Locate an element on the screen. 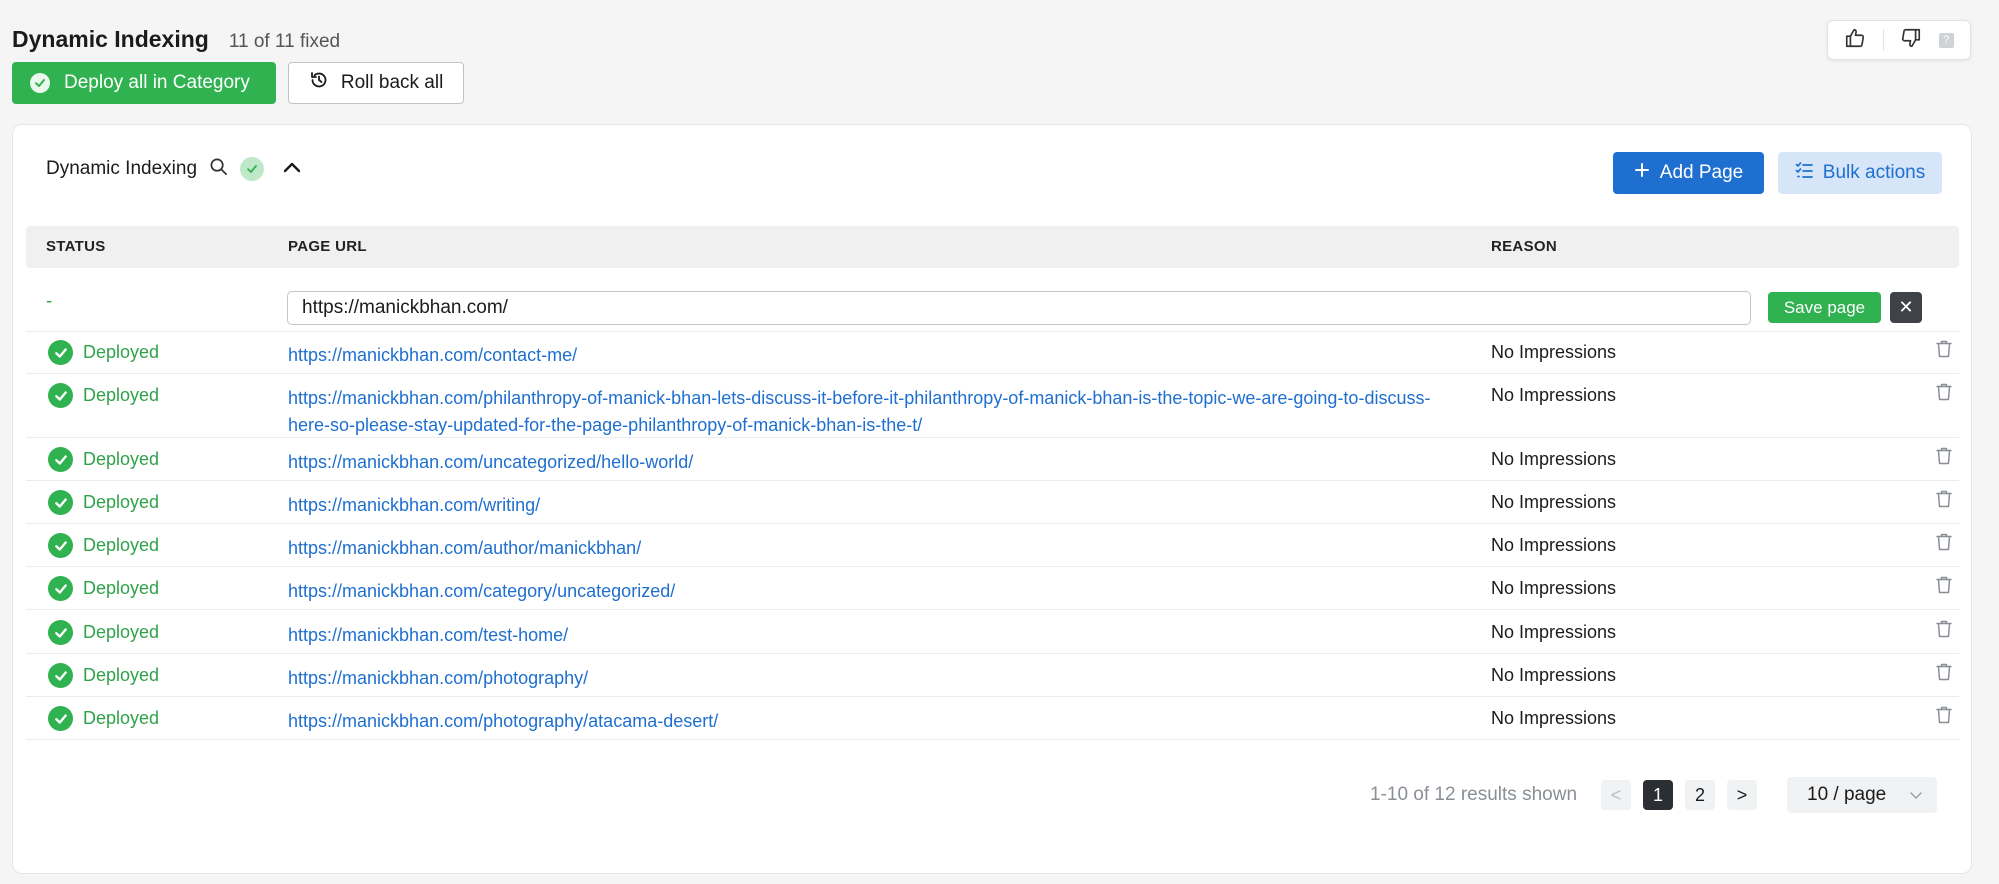  search-icon is located at coordinates (218, 169).